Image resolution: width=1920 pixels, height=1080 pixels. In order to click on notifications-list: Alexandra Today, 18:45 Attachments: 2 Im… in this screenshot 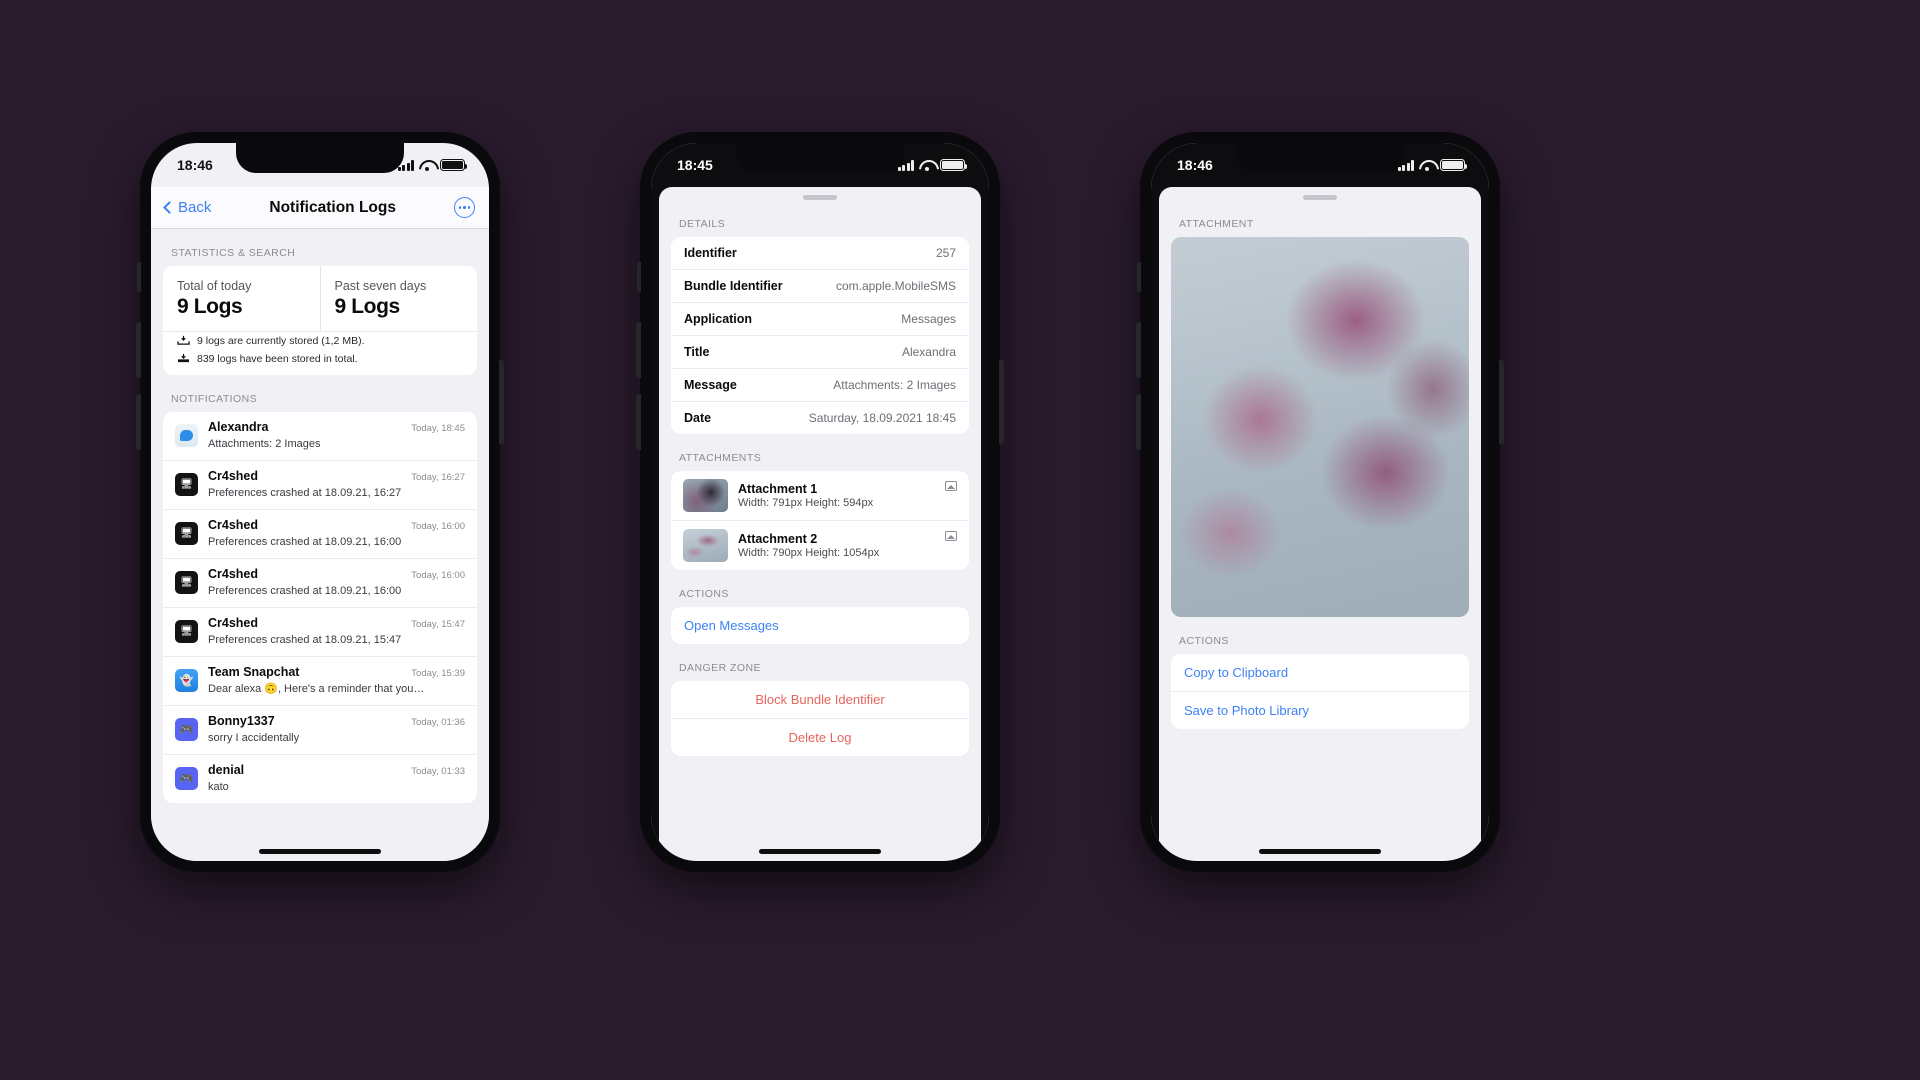, I will do `click(320, 607)`.